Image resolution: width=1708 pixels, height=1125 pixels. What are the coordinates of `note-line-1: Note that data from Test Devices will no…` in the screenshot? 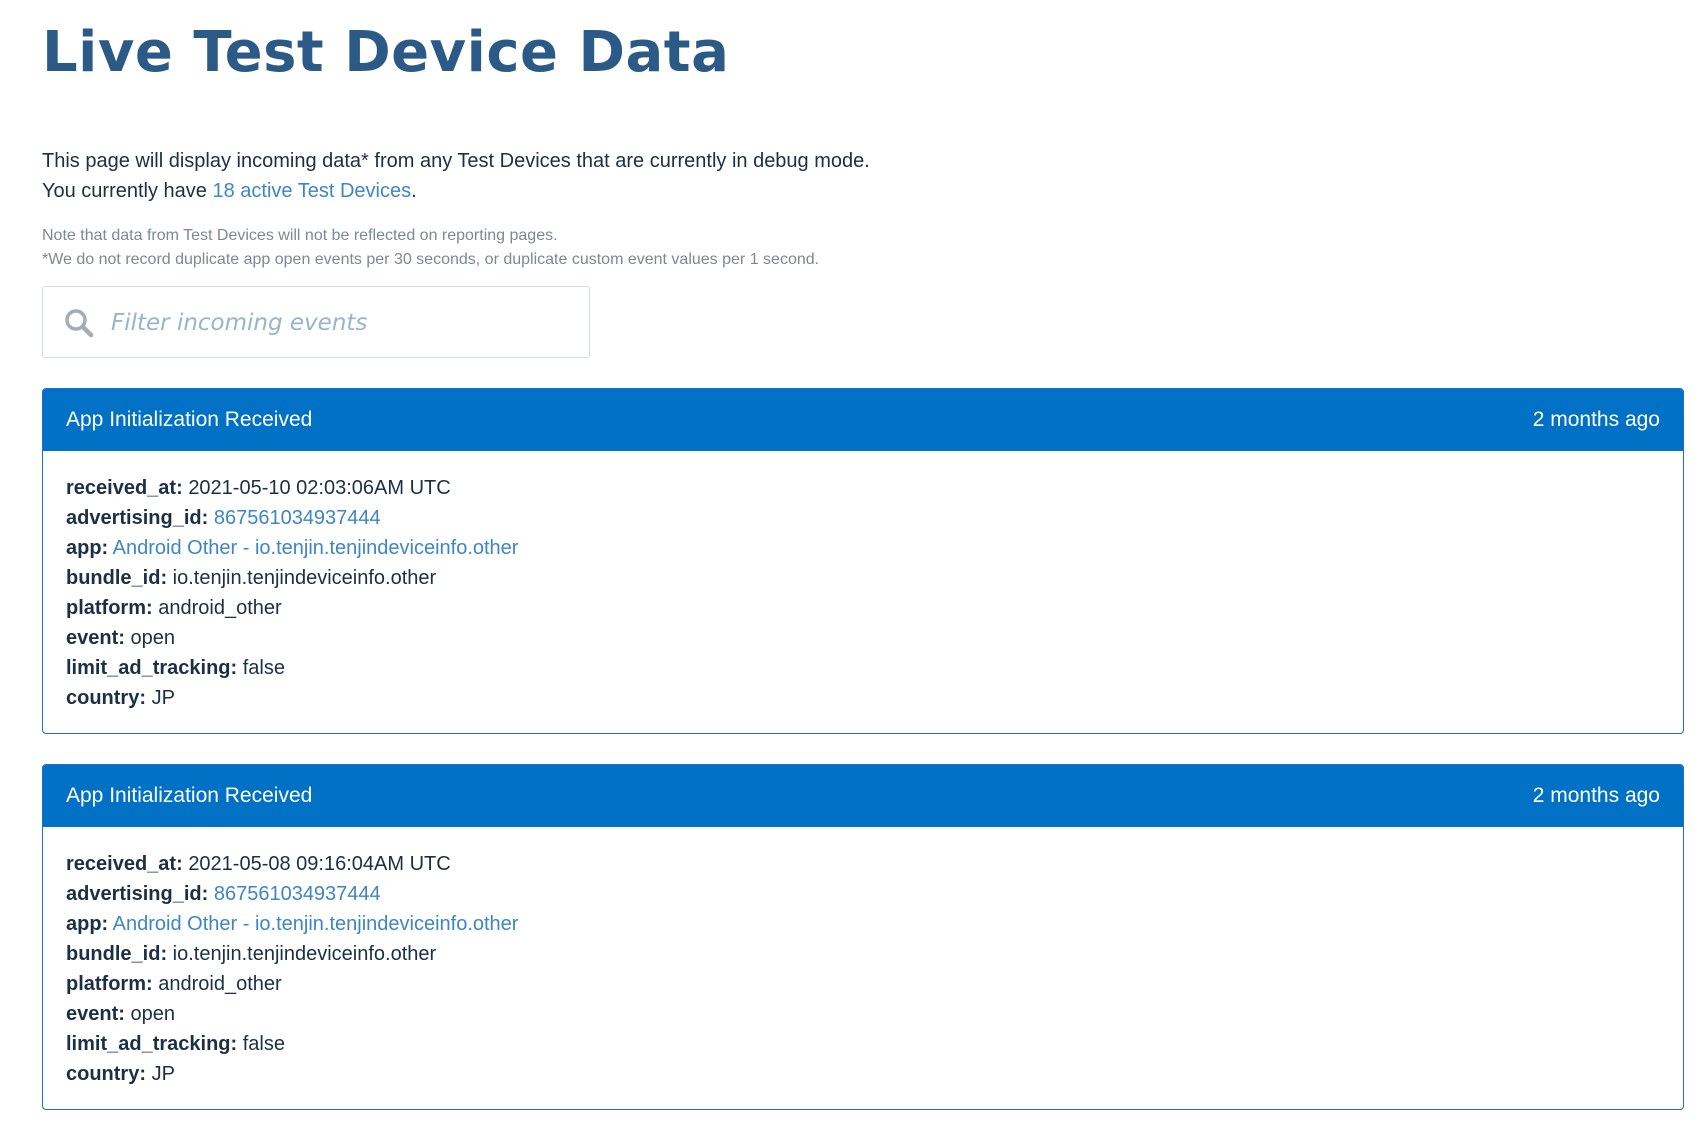 It's located at (300, 235).